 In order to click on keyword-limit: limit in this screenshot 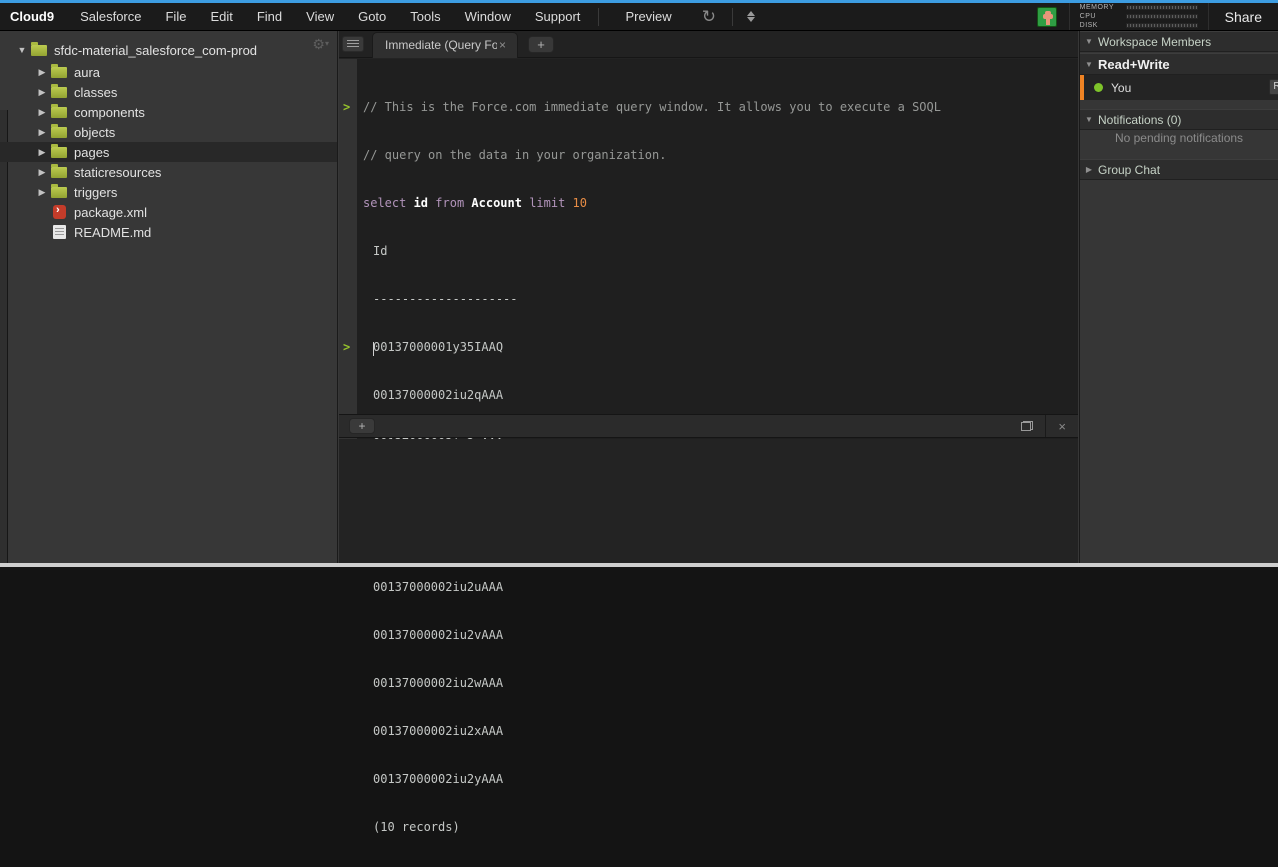, I will do `click(547, 203)`.